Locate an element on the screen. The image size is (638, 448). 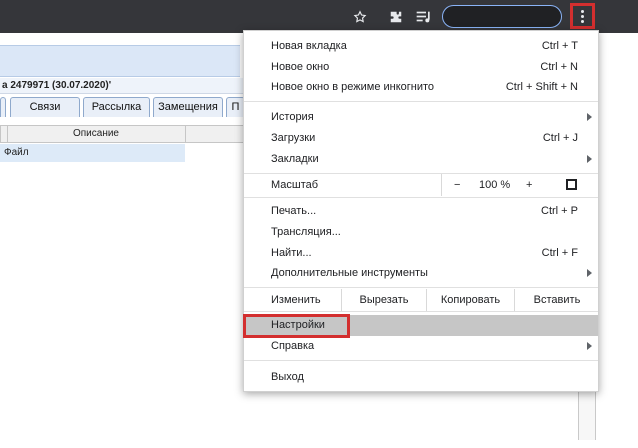
menu-item-bookmarks: Закладки is located at coordinates (421, 159).